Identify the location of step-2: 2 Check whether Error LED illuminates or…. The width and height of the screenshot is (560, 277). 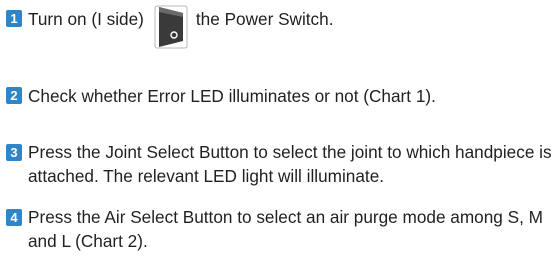
(221, 96).